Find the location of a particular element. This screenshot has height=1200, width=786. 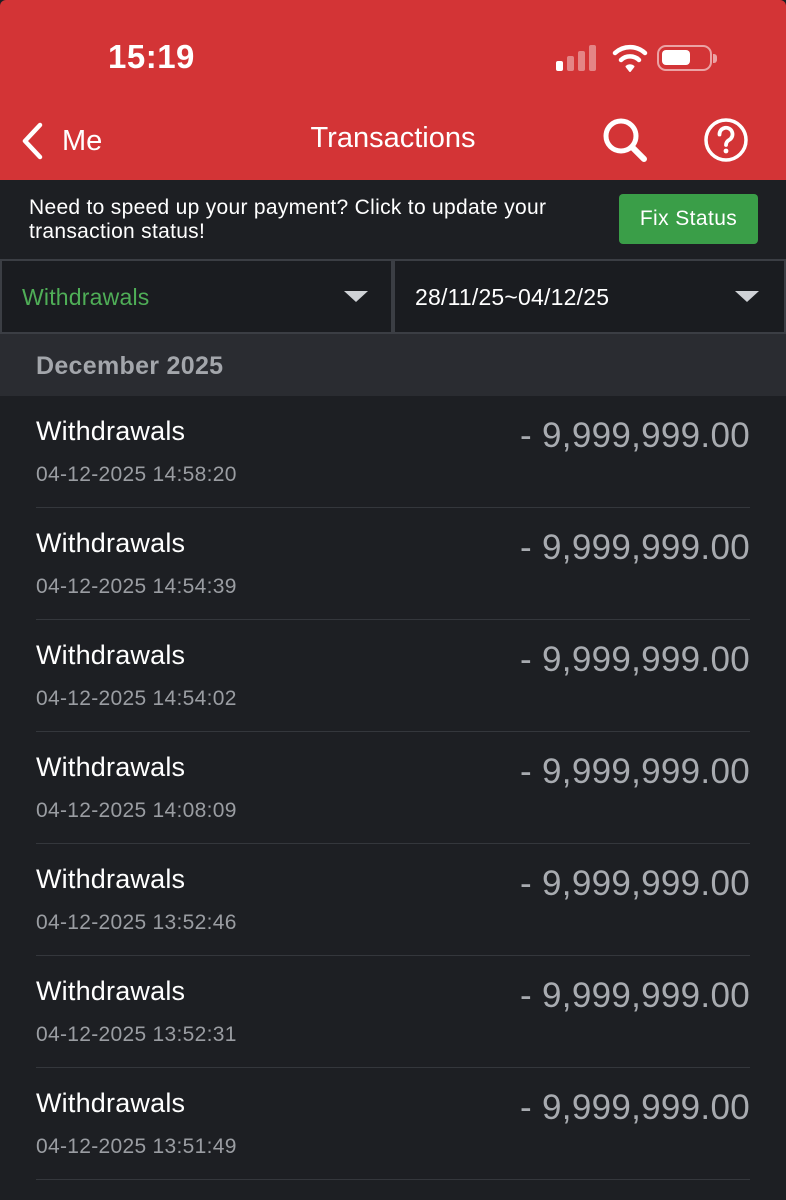

date-range-dropdown: 28/11/25~04/12/25 is located at coordinates (589, 296).